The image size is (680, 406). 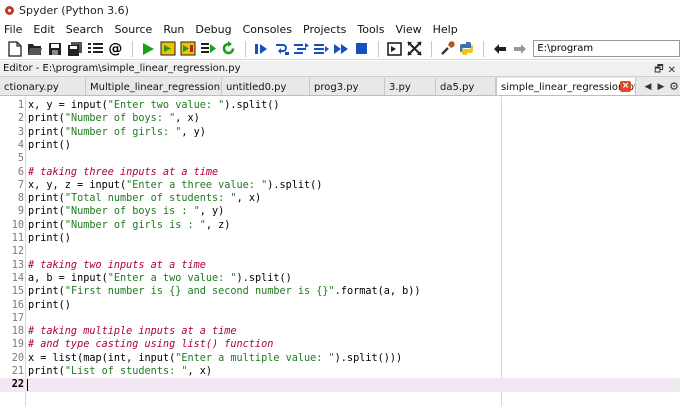 What do you see at coordinates (324, 29) in the screenshot?
I see `menu-projects: Projects` at bounding box center [324, 29].